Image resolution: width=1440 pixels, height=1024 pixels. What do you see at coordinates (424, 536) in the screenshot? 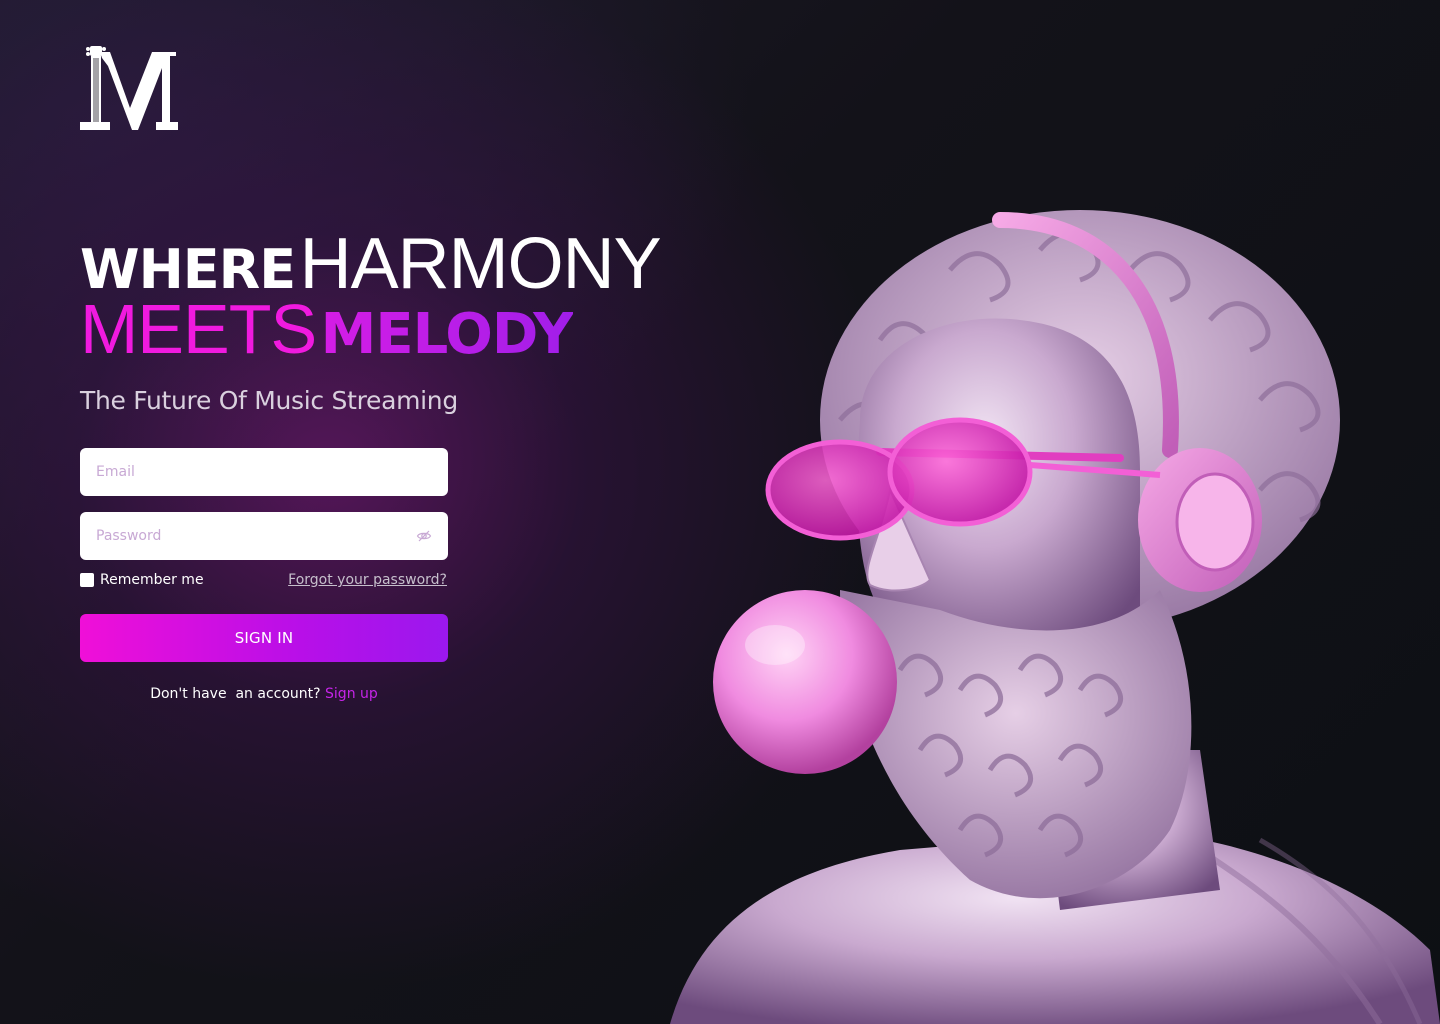
I see `eye-off-icon` at bounding box center [424, 536].